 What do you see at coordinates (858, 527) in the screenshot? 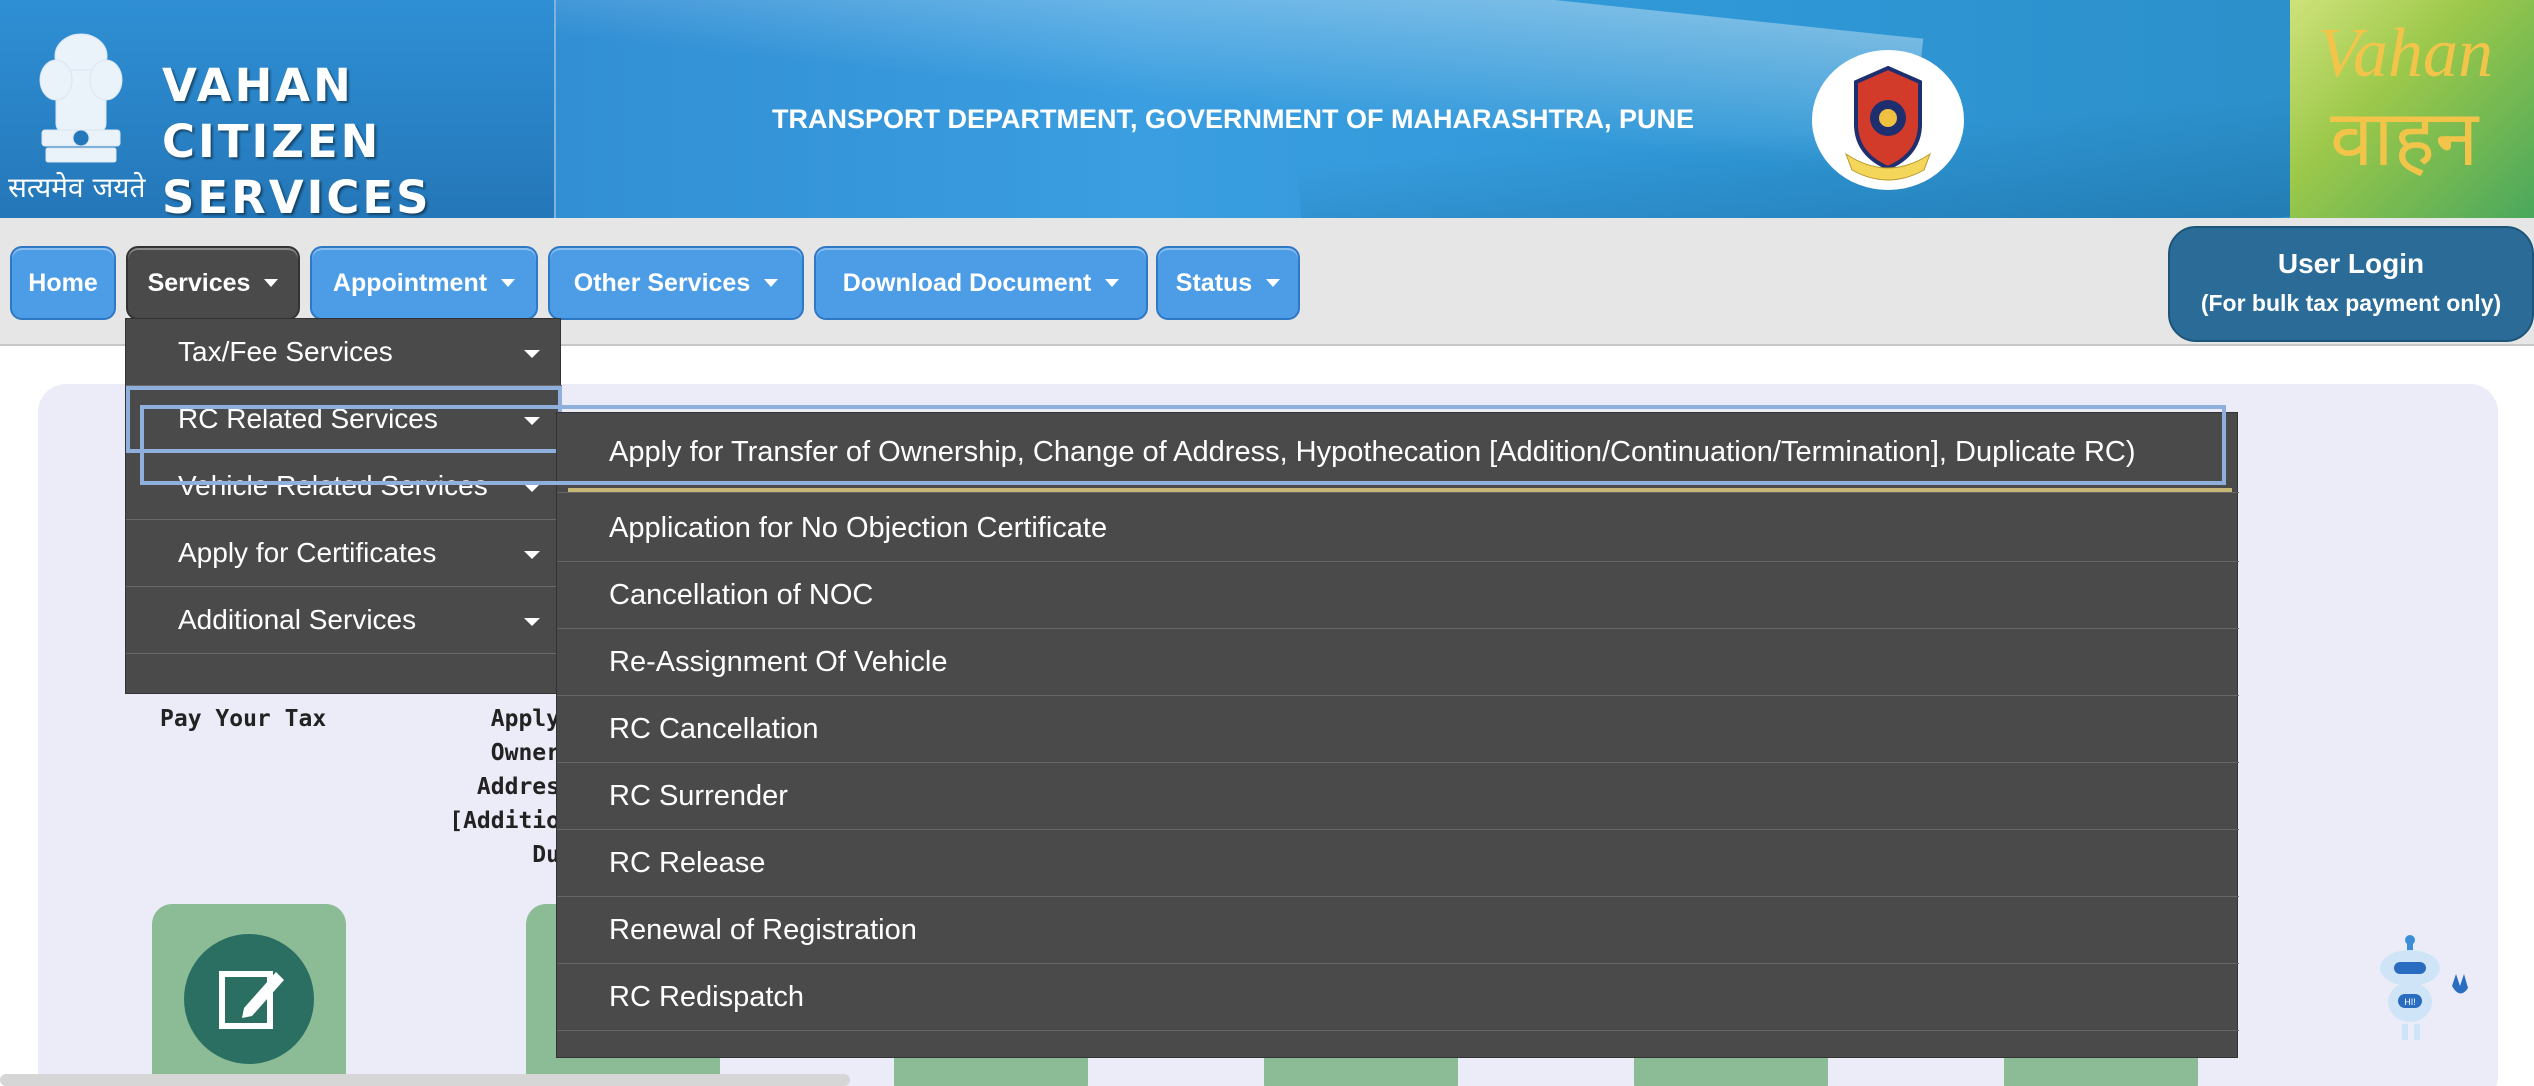
I see `submenu-item-label: Application for No Objection Certificate` at bounding box center [858, 527].